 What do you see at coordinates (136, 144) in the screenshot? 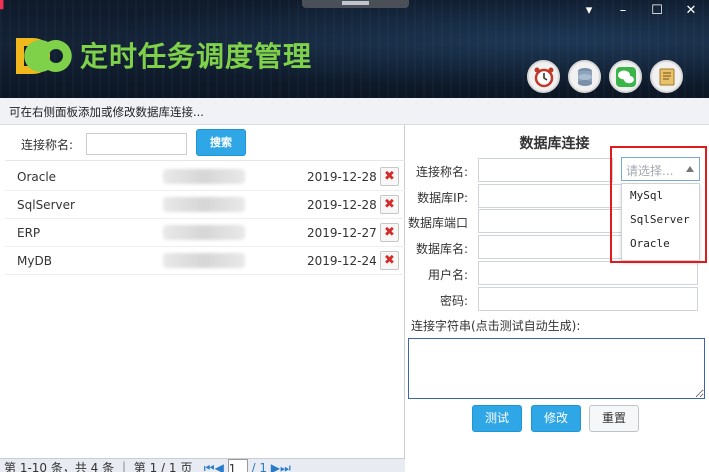
I see `search-input` at bounding box center [136, 144].